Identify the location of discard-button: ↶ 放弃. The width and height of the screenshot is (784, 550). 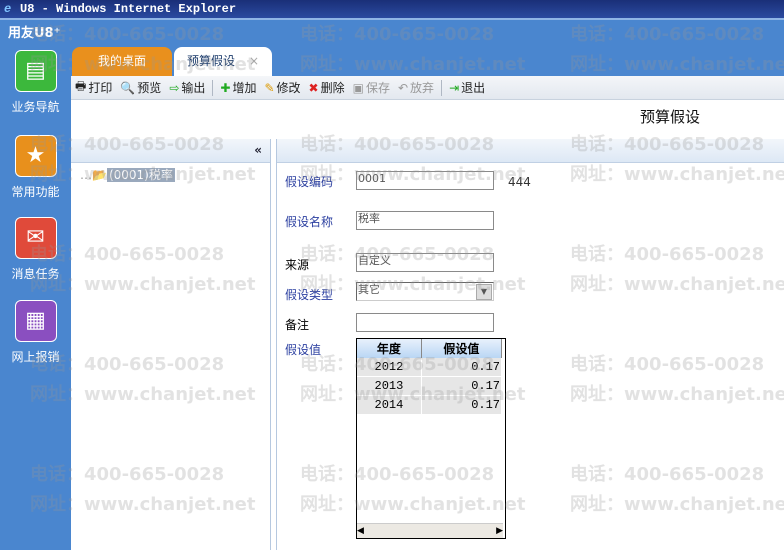
(416, 87).